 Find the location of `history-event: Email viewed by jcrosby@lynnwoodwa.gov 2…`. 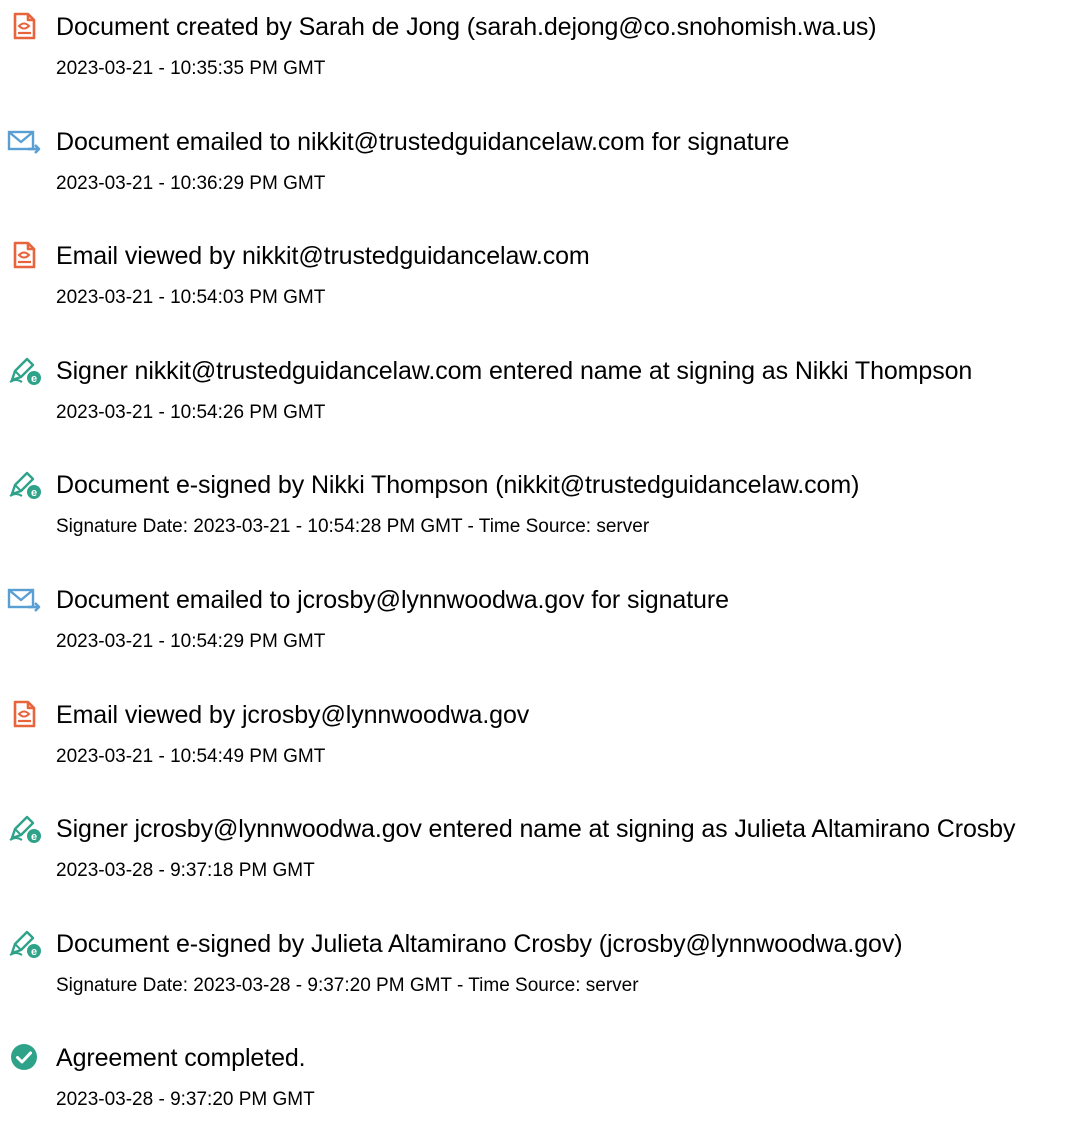

history-event: Email viewed by jcrosby@lynnwoodwa.gov 2… is located at coordinates (545, 738).